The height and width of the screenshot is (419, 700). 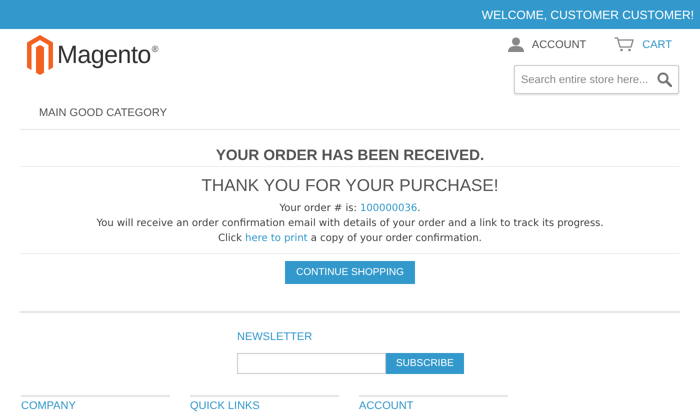 What do you see at coordinates (664, 79) in the screenshot?
I see `search-icon` at bounding box center [664, 79].